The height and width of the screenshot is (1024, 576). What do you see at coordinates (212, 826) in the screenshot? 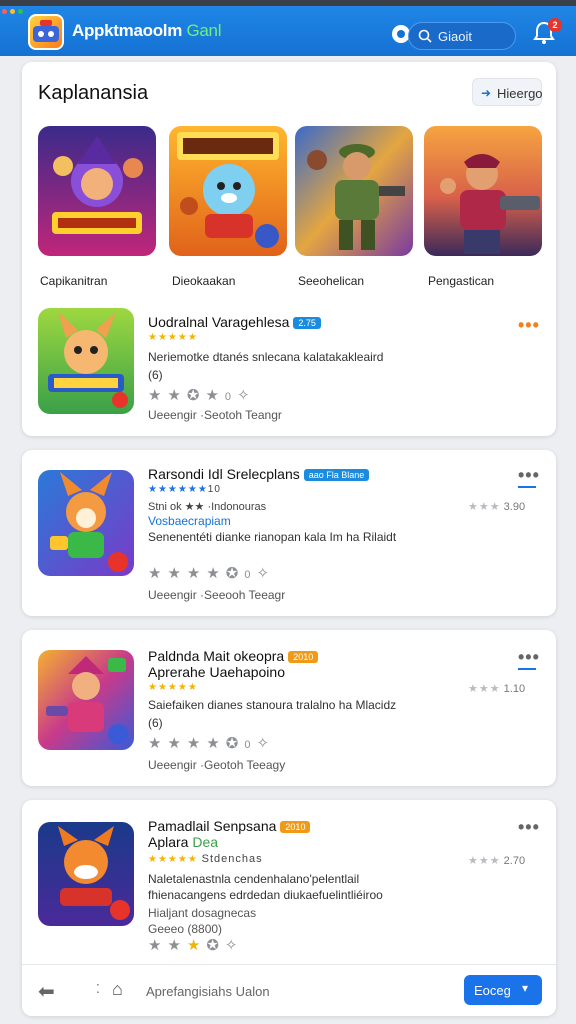
I see `app-card-3-title-text: Pamadlail Senpsana` at bounding box center [212, 826].